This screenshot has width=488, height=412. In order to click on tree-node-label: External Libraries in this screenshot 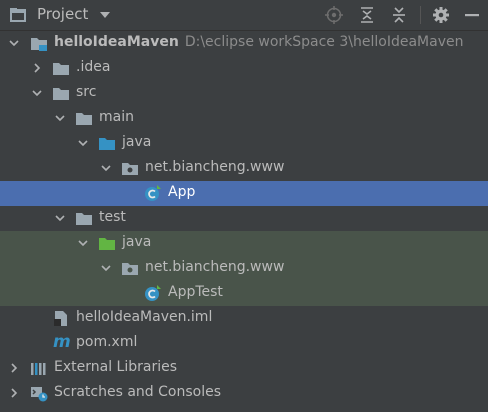, I will do `click(115, 367)`.